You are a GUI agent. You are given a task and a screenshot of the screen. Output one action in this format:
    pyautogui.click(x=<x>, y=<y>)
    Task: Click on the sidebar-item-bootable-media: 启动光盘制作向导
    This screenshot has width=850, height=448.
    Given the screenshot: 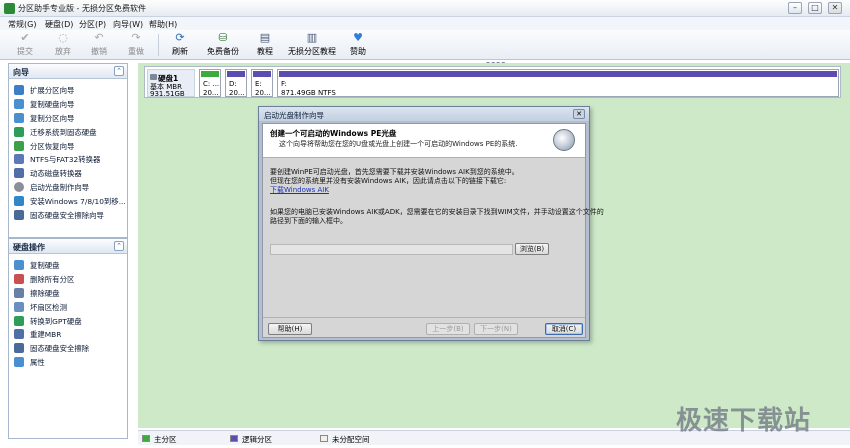 What is the action you would take?
    pyautogui.click(x=68, y=187)
    